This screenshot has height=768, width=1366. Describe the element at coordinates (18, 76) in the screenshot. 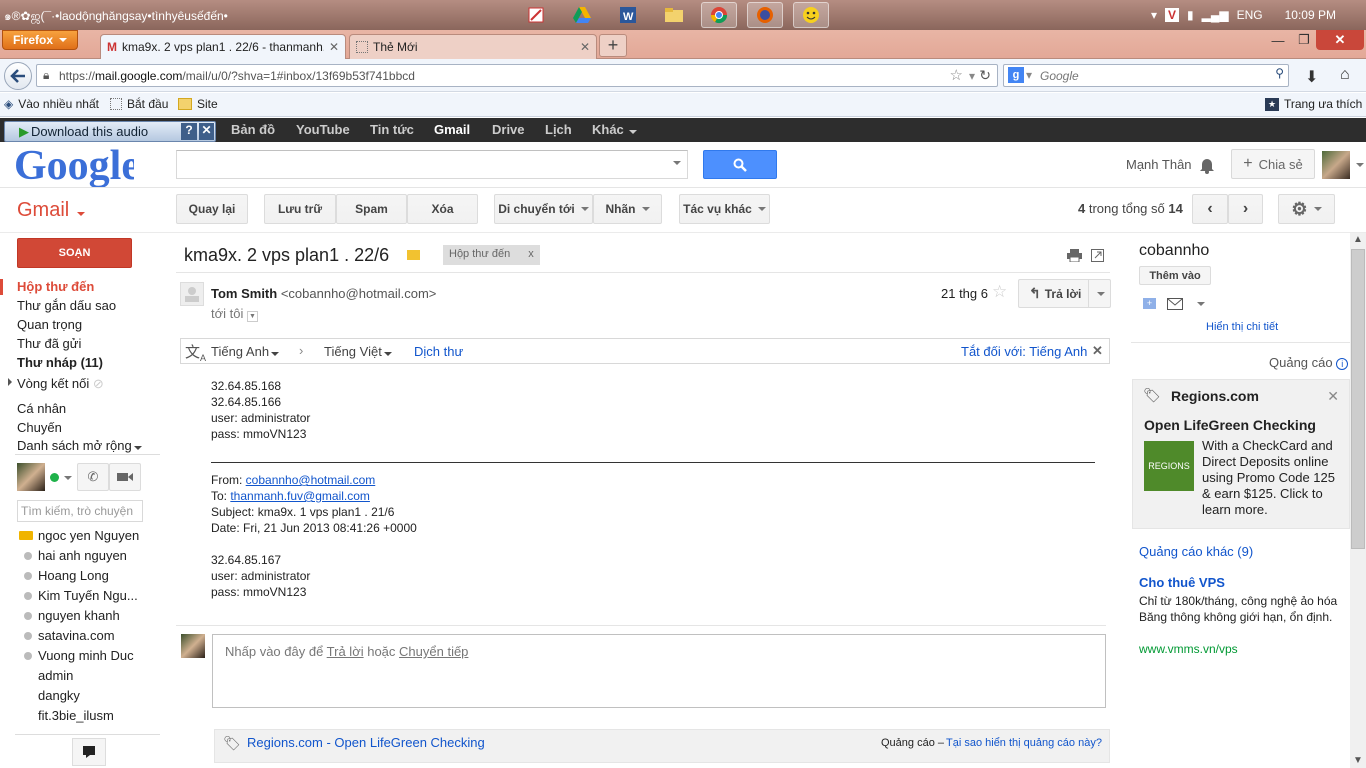

I see `back-button` at that location.